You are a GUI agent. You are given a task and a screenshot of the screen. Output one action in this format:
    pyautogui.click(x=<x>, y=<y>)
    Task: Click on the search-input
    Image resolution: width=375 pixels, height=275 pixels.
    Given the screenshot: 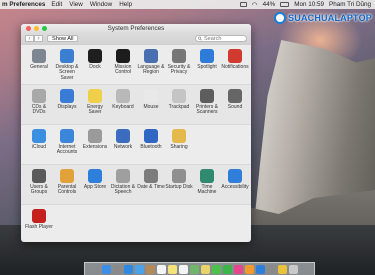 What is the action you would take?
    pyautogui.click(x=225, y=38)
    